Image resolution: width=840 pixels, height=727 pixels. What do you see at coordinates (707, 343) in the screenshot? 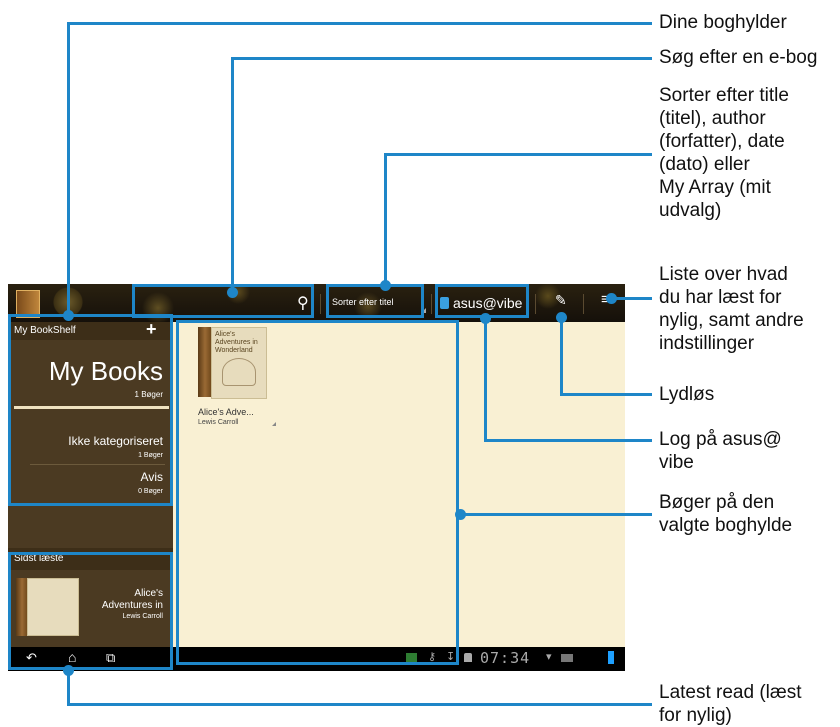
I see `annotation-menu-line: indstillinger` at bounding box center [707, 343].